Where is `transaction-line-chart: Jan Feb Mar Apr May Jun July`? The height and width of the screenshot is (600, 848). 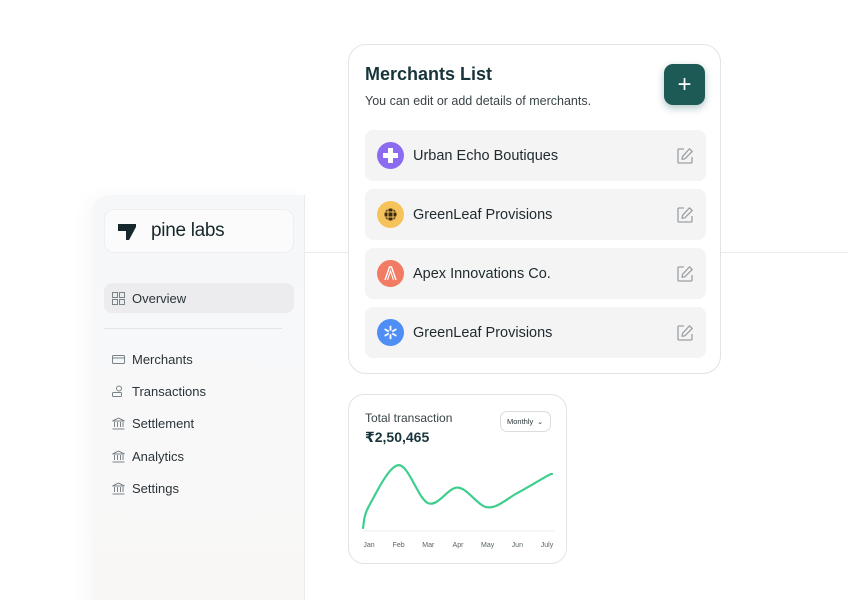
transaction-line-chart: Jan Feb Mar Apr May Jun July is located at coordinates (457, 506).